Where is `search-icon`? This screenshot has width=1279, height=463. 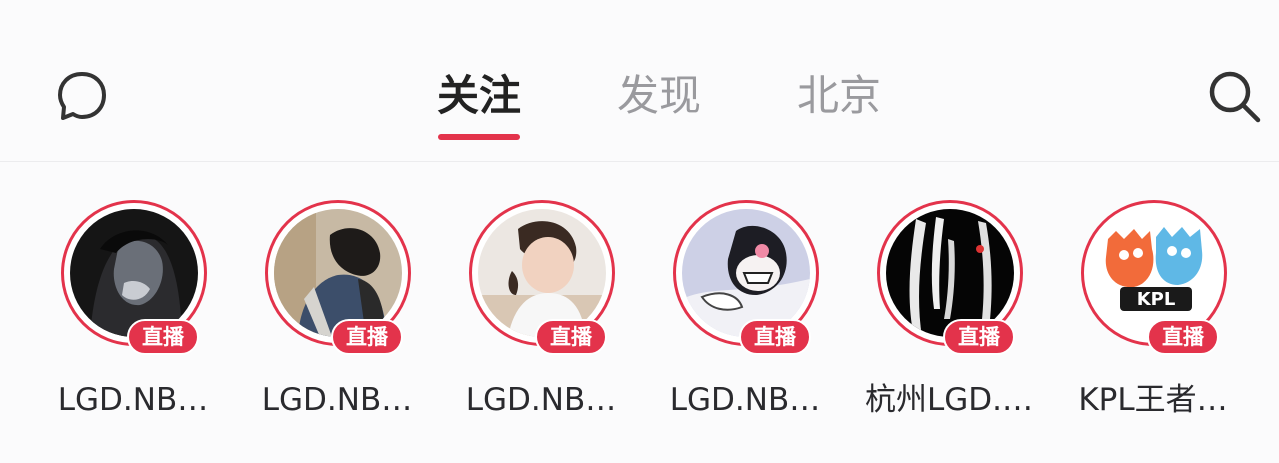 search-icon is located at coordinates (1235, 97).